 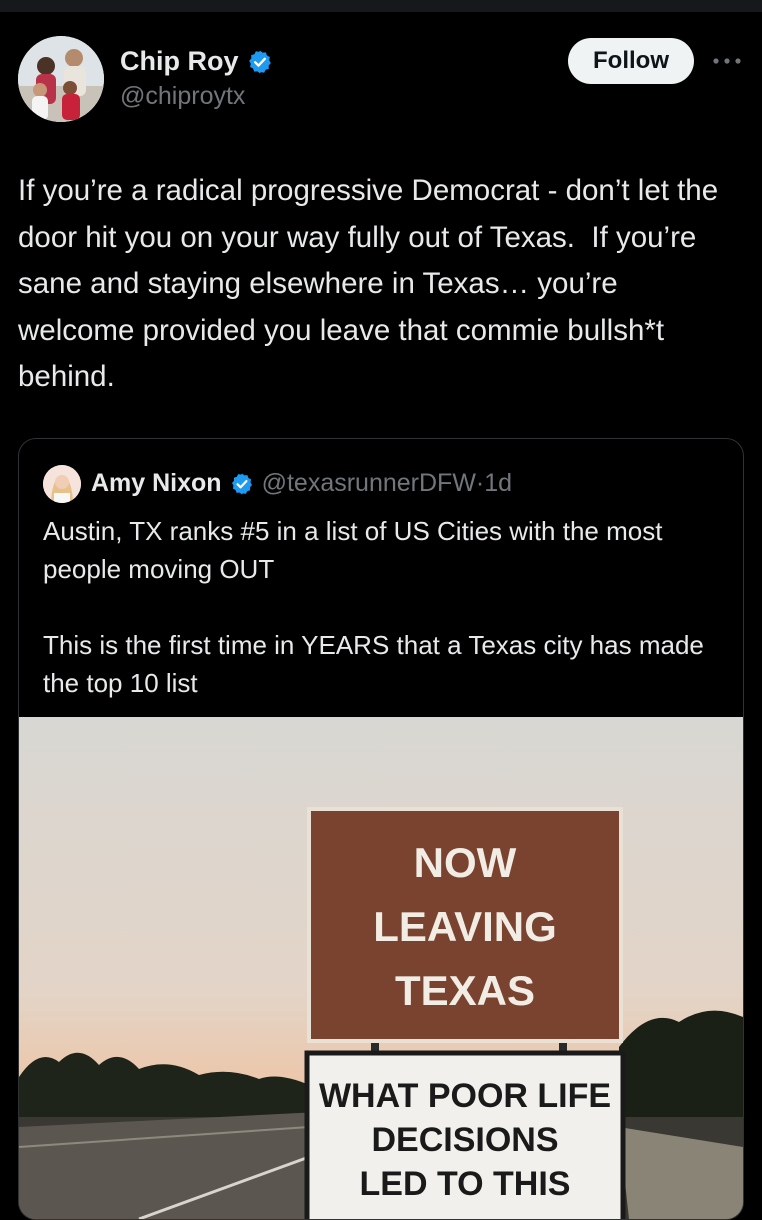 I want to click on author-handle: @chiproytx, so click(x=182, y=96).